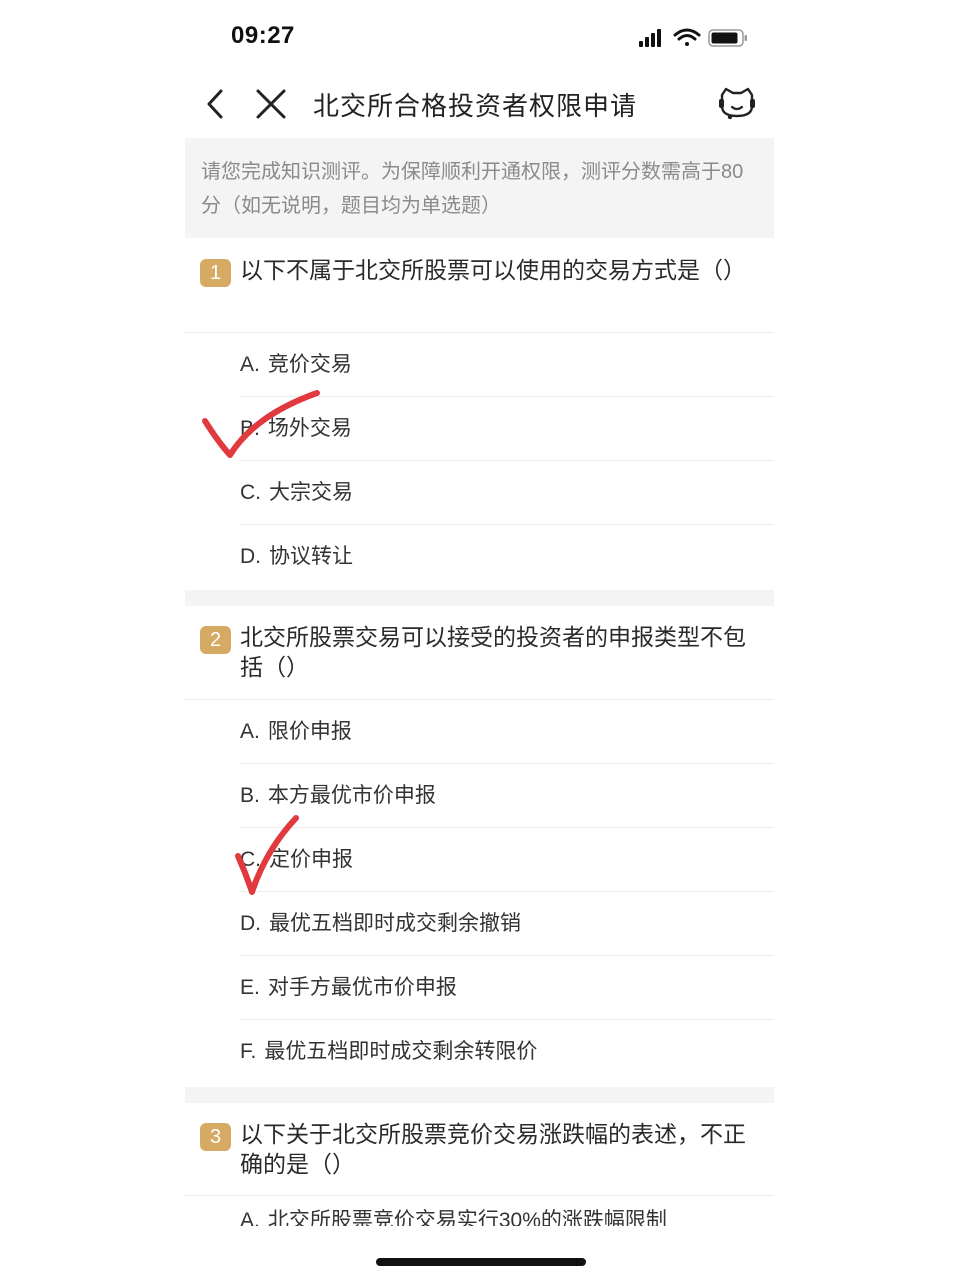  What do you see at coordinates (351, 795) in the screenshot?
I see `option-label: 本方最优市价申报` at bounding box center [351, 795].